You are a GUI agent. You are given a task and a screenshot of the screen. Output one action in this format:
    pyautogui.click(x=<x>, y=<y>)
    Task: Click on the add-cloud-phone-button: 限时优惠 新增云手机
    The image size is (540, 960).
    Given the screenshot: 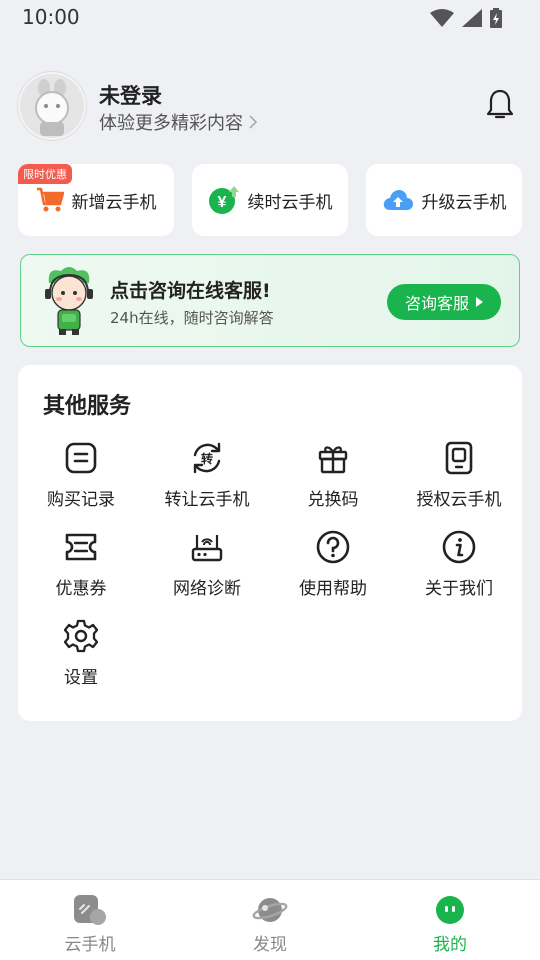 What is the action you would take?
    pyautogui.click(x=96, y=200)
    